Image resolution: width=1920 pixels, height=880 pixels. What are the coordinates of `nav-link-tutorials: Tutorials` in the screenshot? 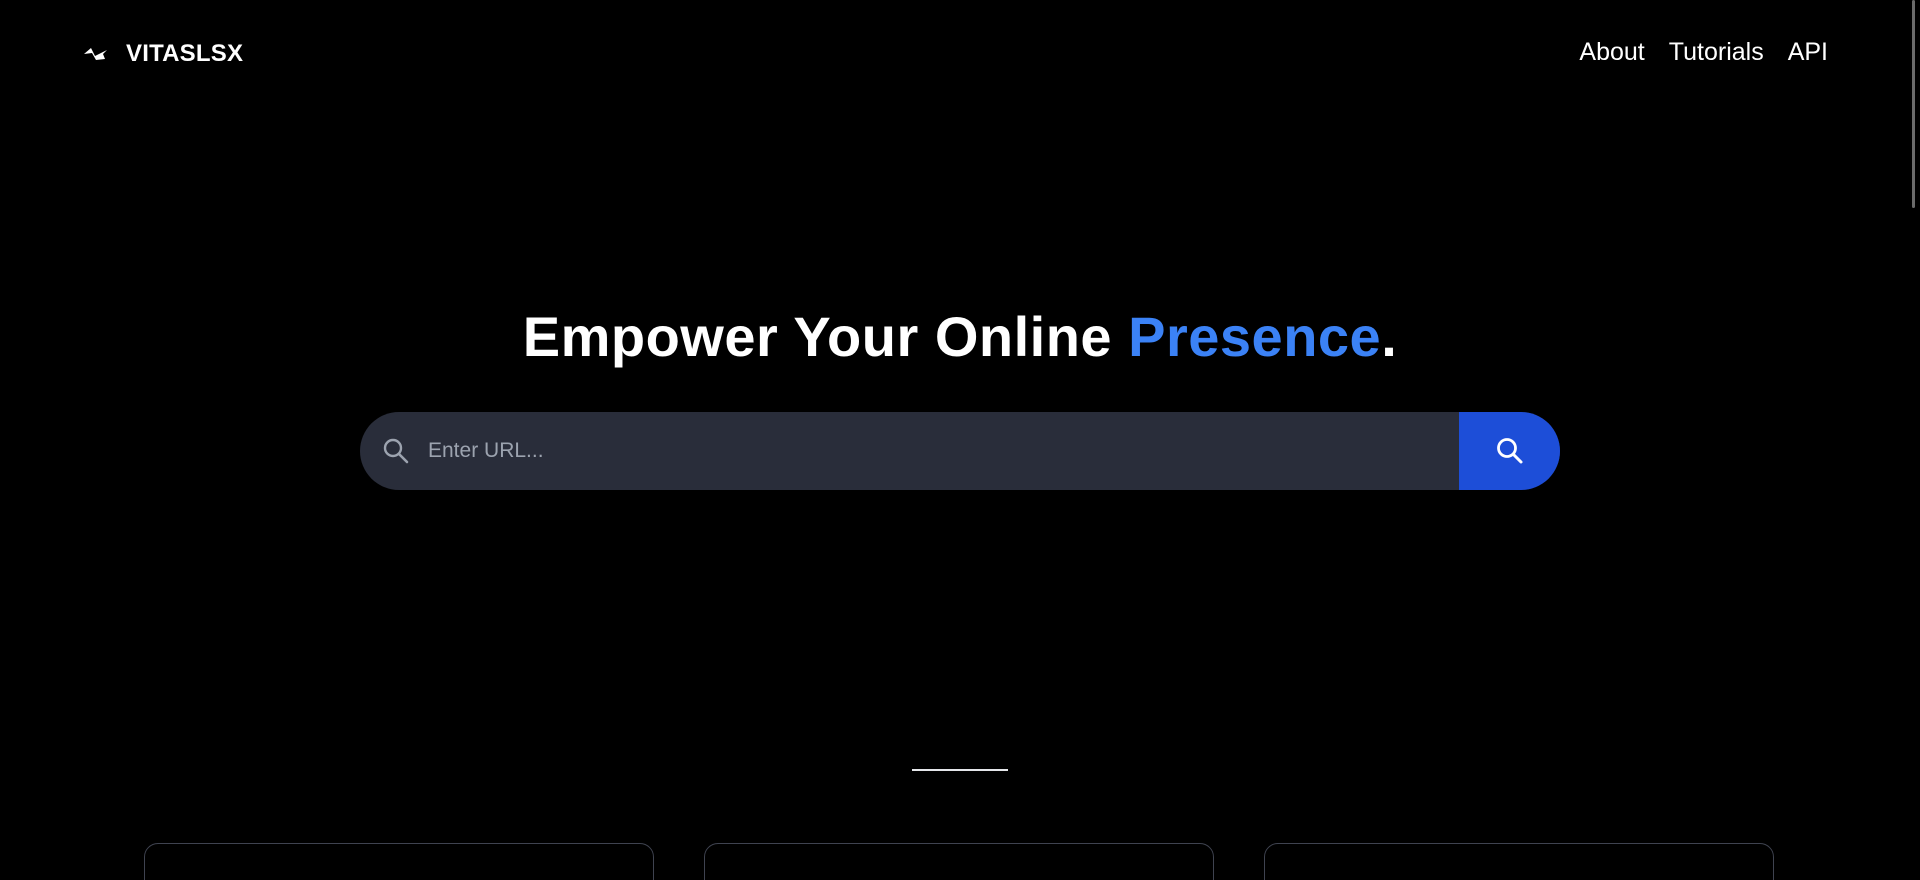 It's located at (1716, 52).